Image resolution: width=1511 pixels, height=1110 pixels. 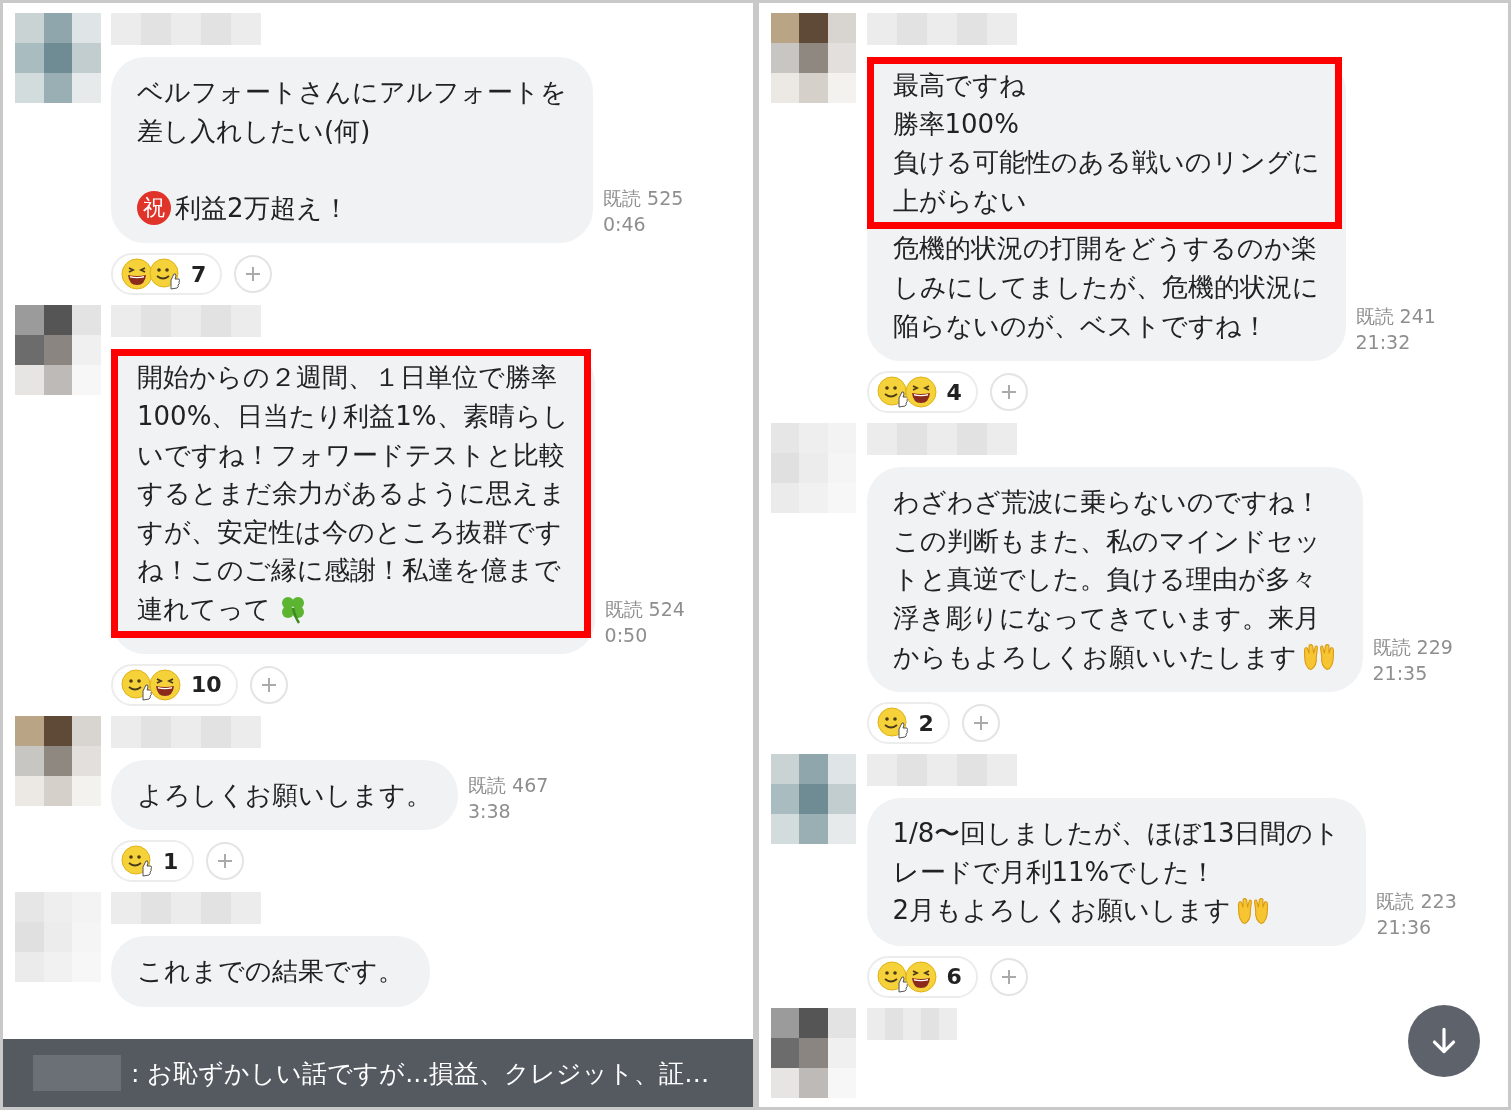 I want to click on message-line: 陥らないのが、ベストですね！, so click(x=1080, y=326).